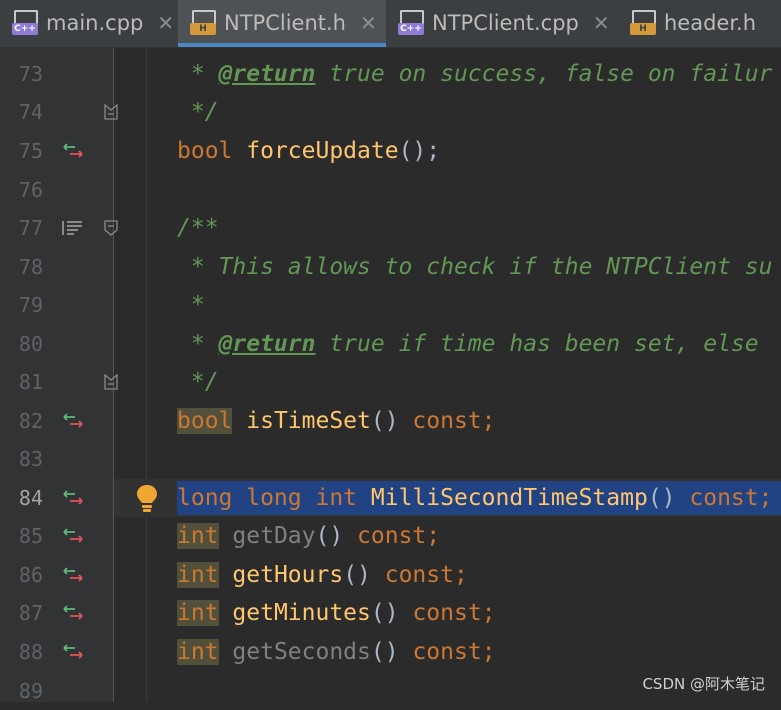 This screenshot has width=781, height=710. What do you see at coordinates (336, 652) in the screenshot?
I see `code-text: int getSeconds() const;` at bounding box center [336, 652].